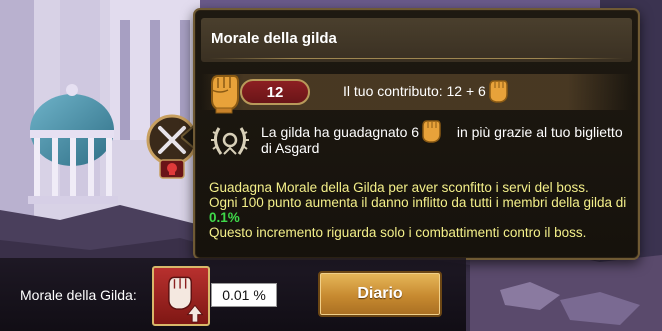 The image size is (662, 331). Describe the element at coordinates (416, 58) in the screenshot. I see `header-divider` at that location.